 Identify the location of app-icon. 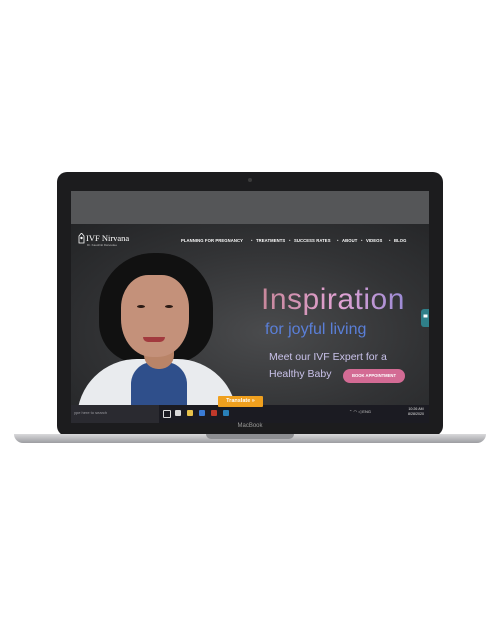
(214, 413).